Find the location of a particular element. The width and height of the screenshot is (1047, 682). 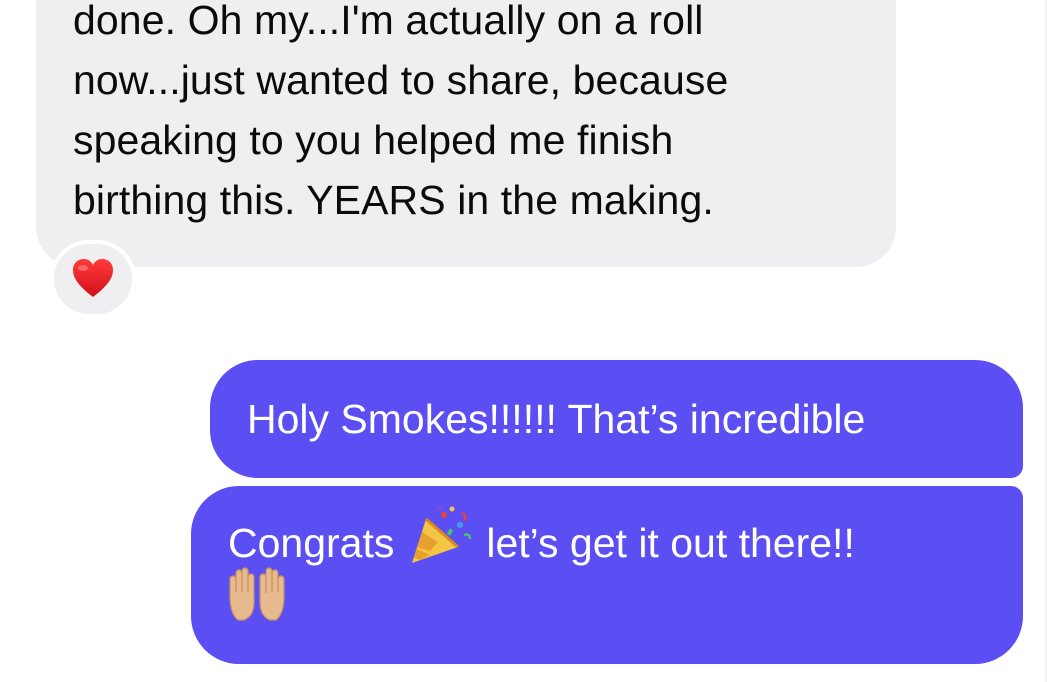

outgoing-message-line: Congrats let’s get it out there!! is located at coordinates (625, 539).